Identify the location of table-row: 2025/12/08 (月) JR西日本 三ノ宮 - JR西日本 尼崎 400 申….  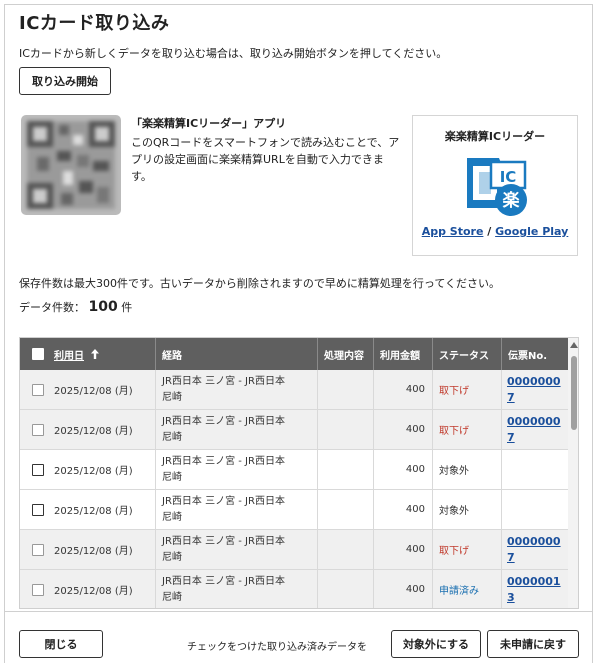
(294, 589).